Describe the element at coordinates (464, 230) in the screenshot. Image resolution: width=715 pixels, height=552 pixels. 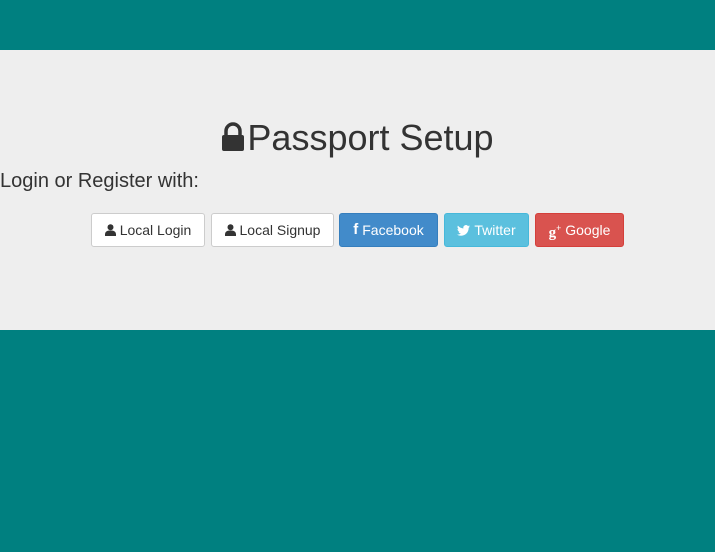
I see `twitter-icon` at that location.